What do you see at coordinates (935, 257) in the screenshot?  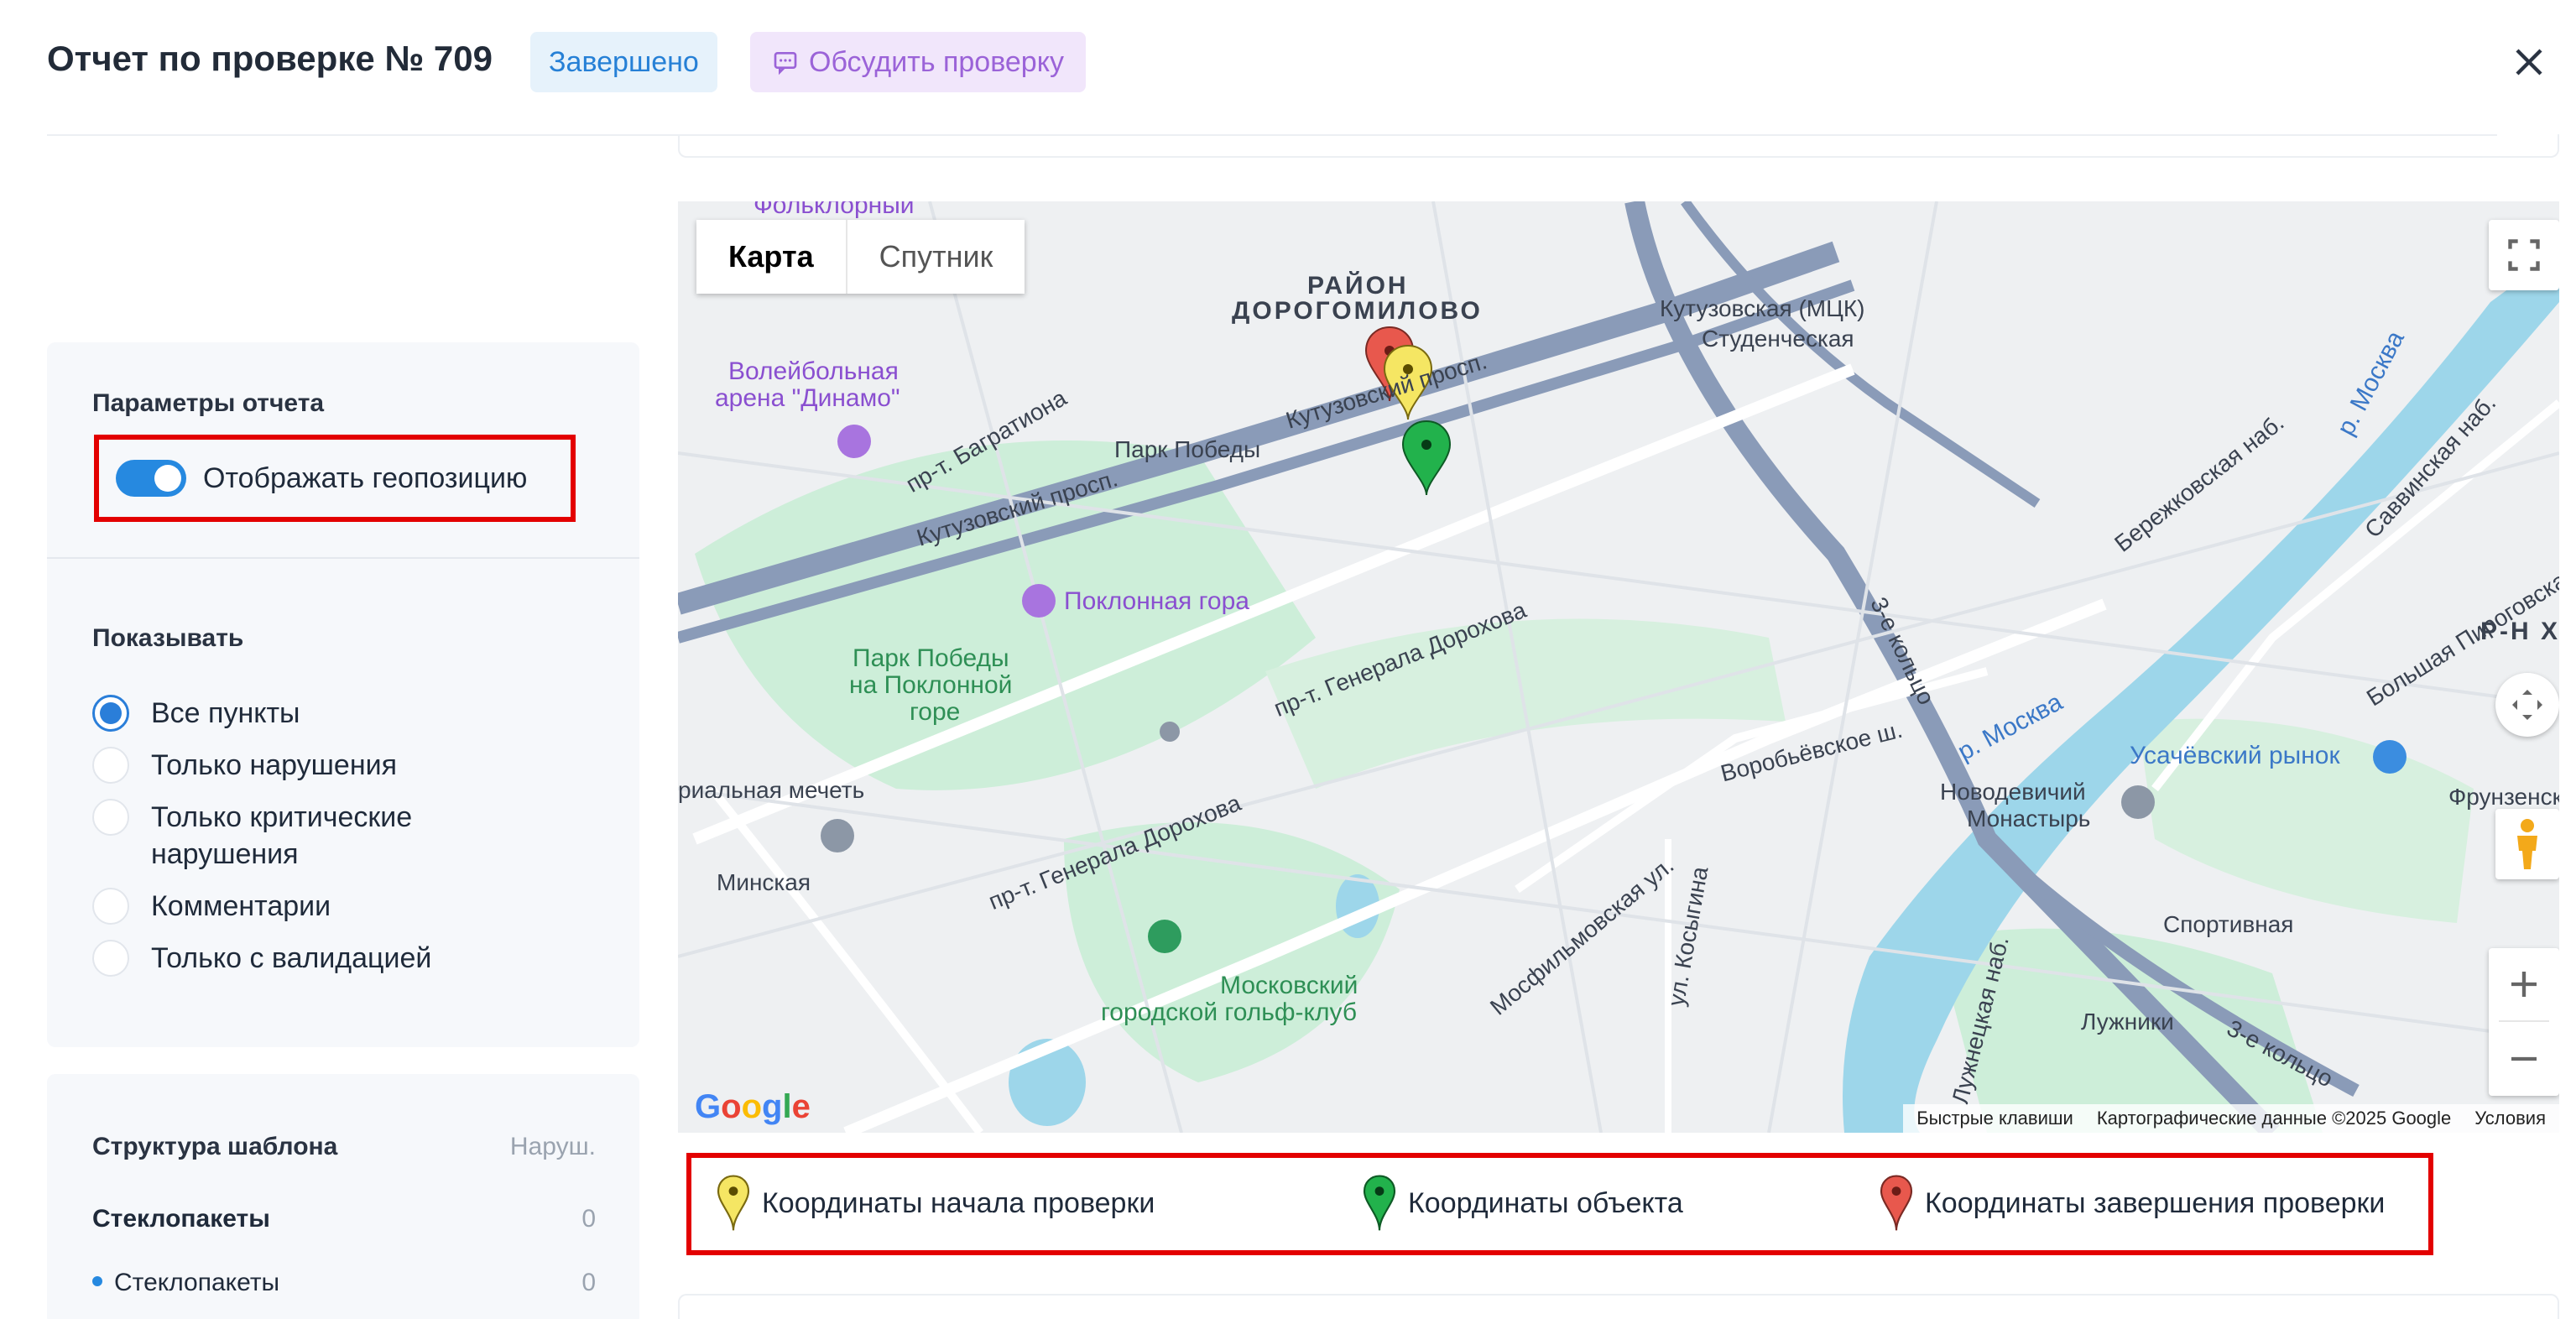 I see `map-type-satellite-tab: Спутник` at bounding box center [935, 257].